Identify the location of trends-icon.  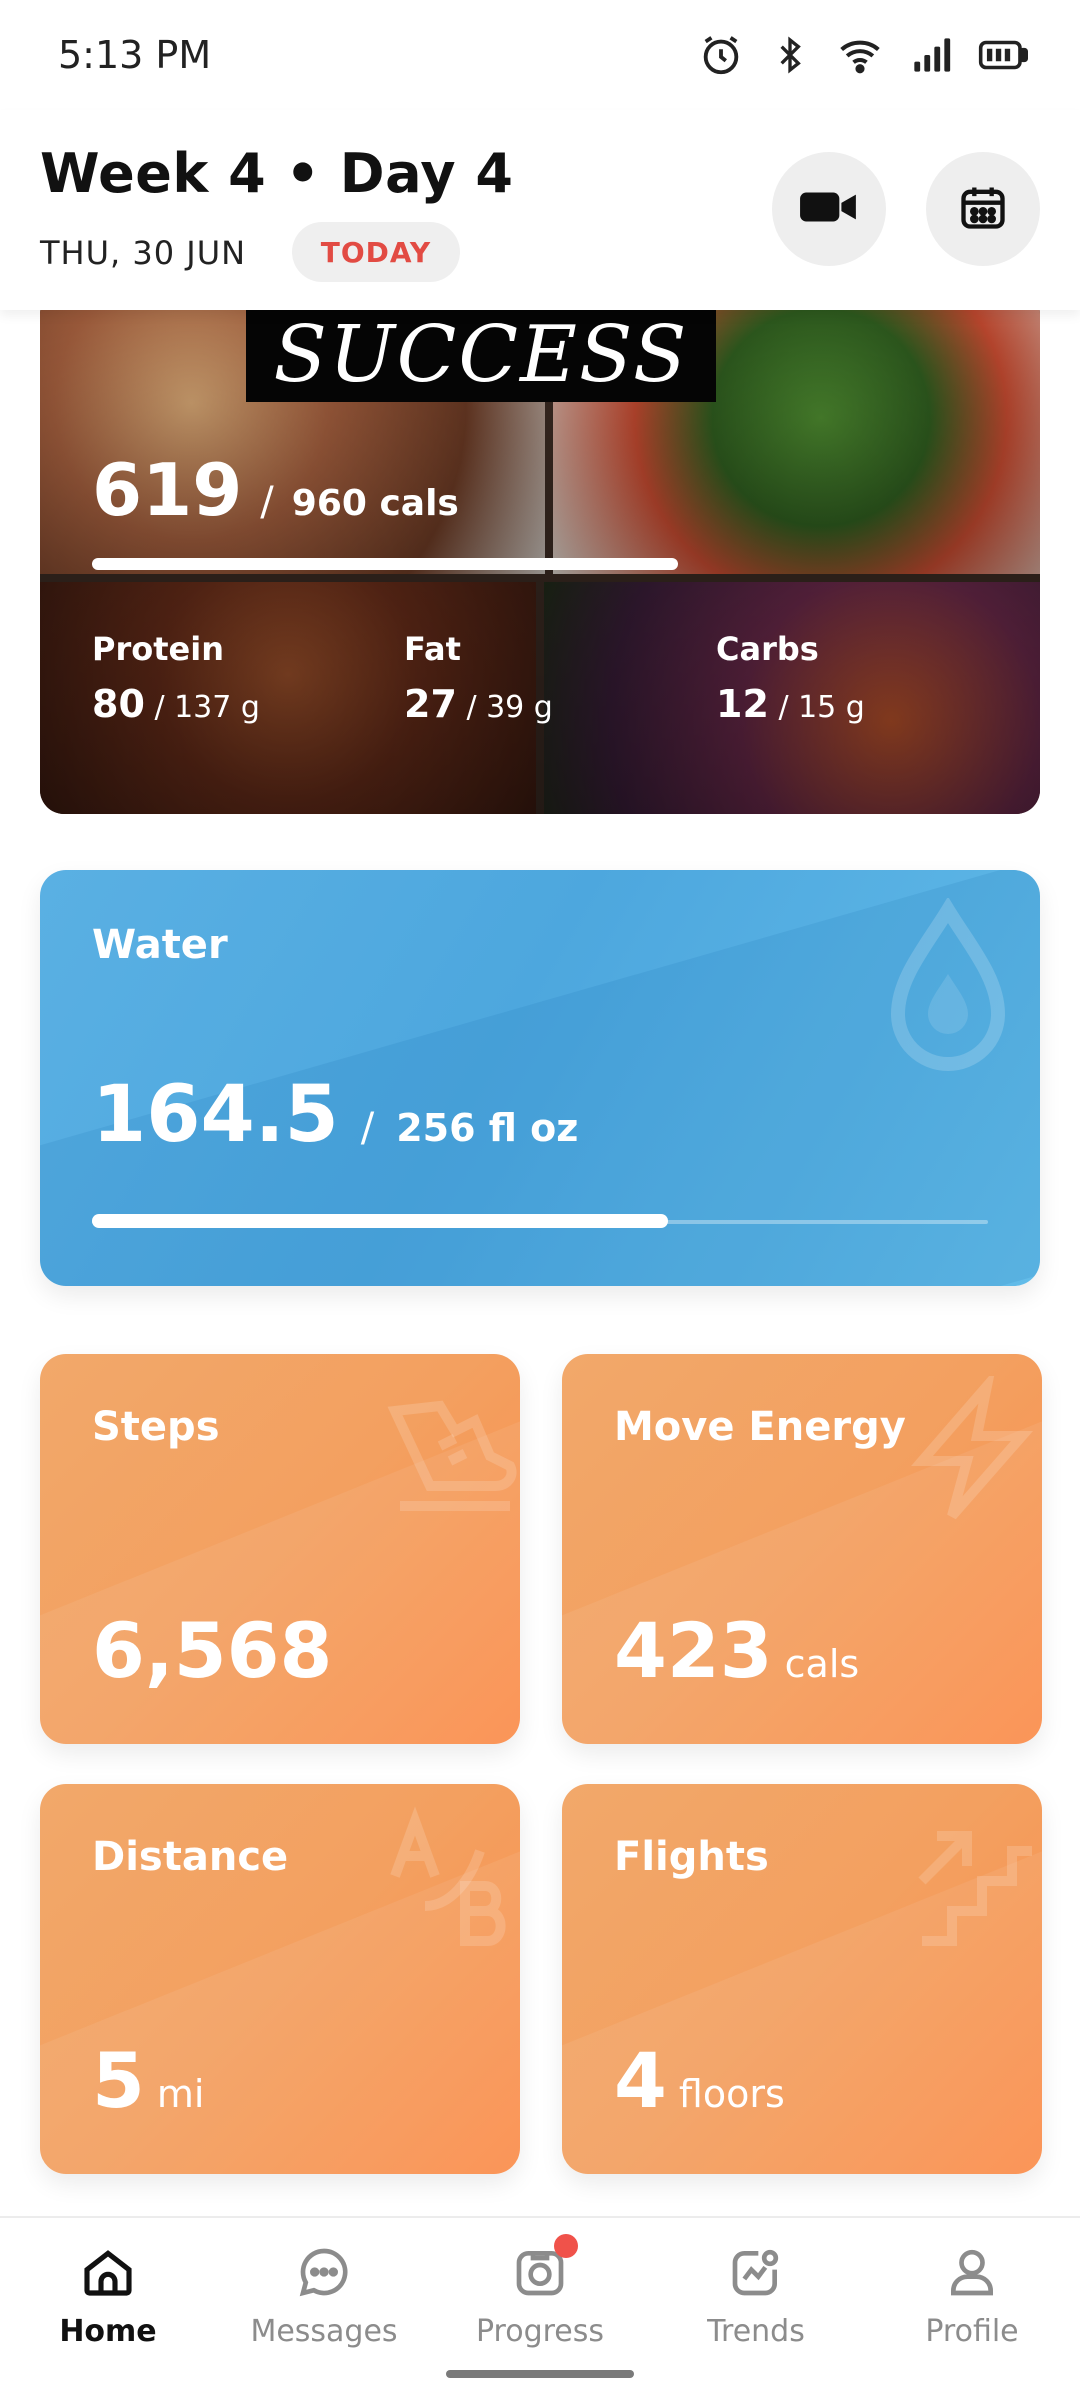
(756, 2272).